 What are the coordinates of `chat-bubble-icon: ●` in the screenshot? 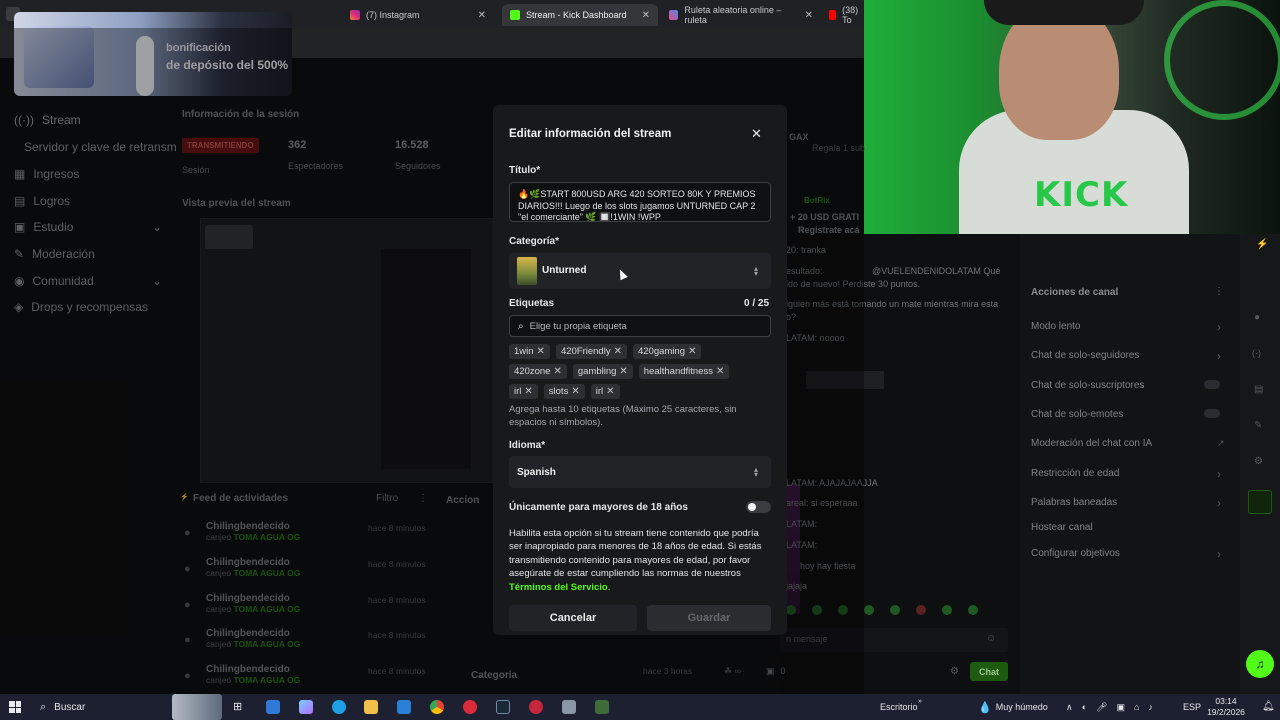 It's located at (1257, 317).